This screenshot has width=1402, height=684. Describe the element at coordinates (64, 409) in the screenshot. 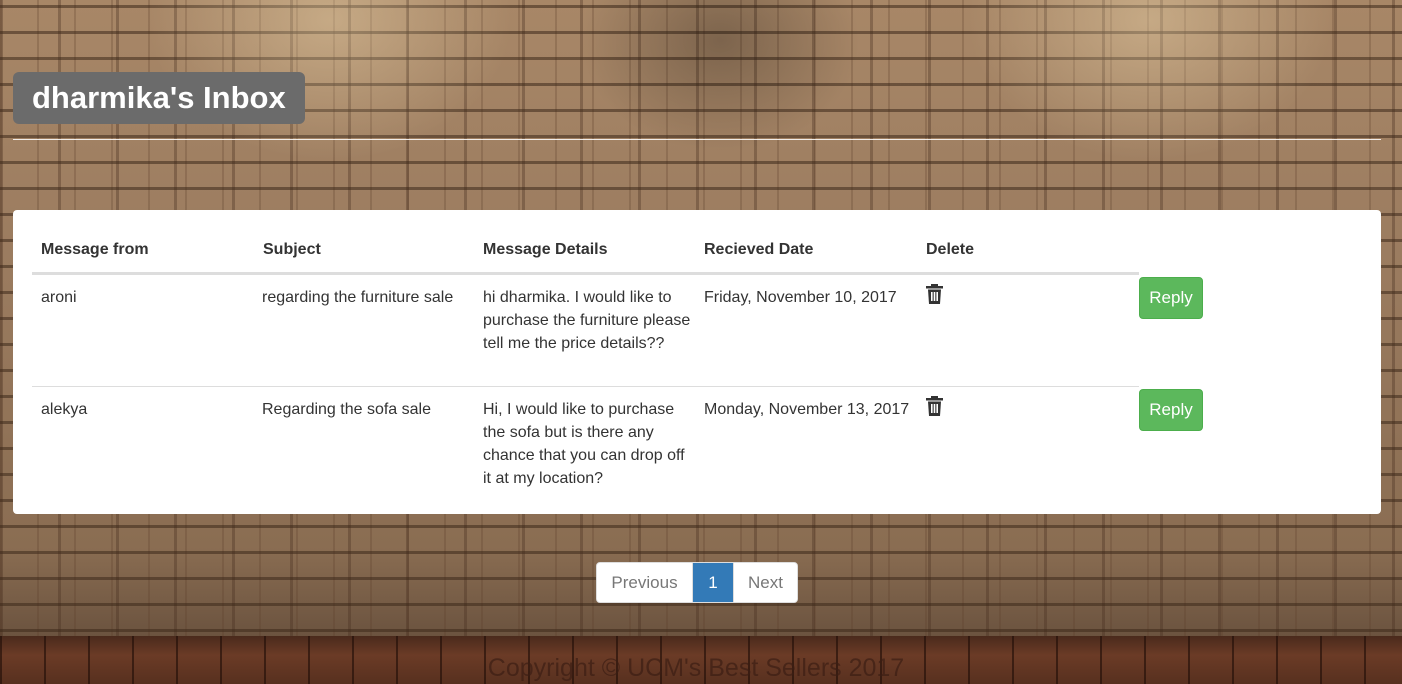

I see `message-from: alekya` at that location.